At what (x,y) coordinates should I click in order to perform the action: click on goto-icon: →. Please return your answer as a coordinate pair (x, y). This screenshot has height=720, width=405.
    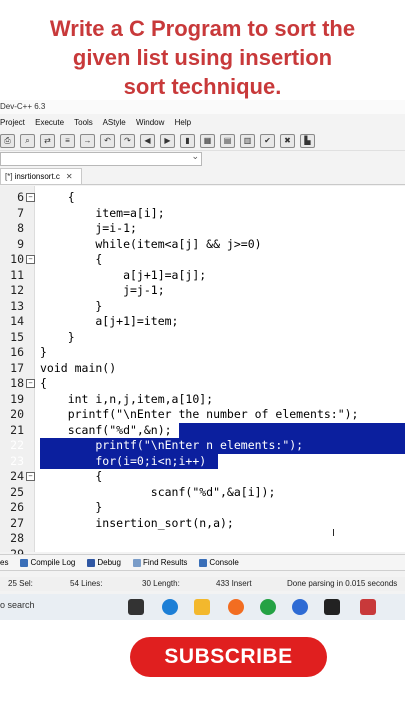
    Looking at the image, I should click on (87, 141).